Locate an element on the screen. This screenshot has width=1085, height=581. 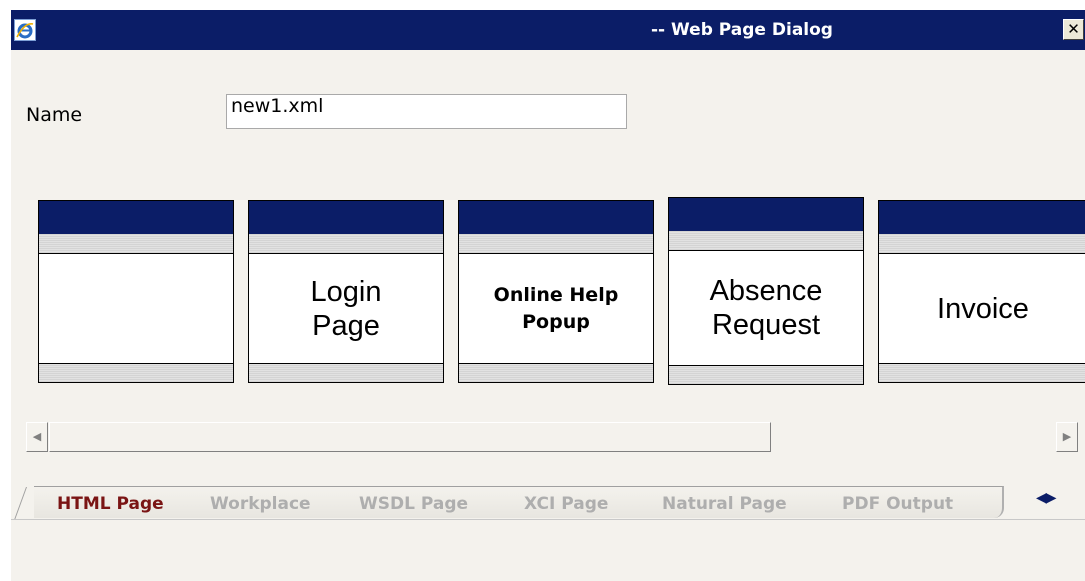
tab-divider is located at coordinates (548, 519).